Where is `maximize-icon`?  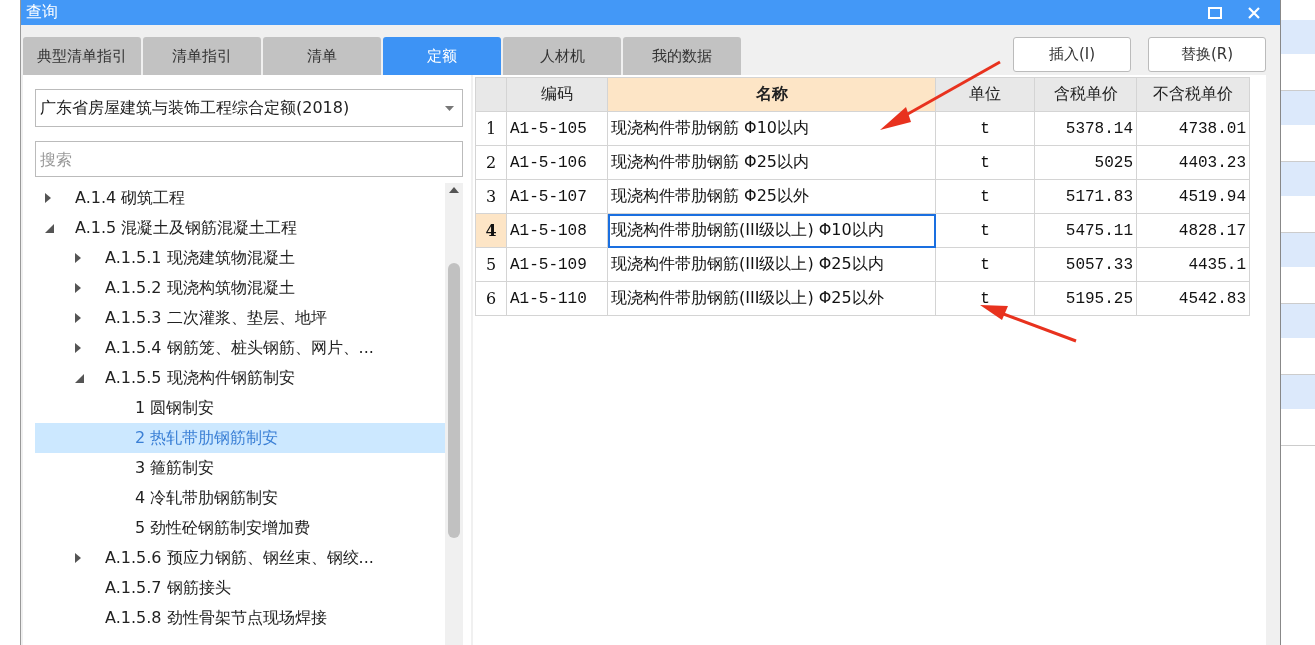 maximize-icon is located at coordinates (1215, 12).